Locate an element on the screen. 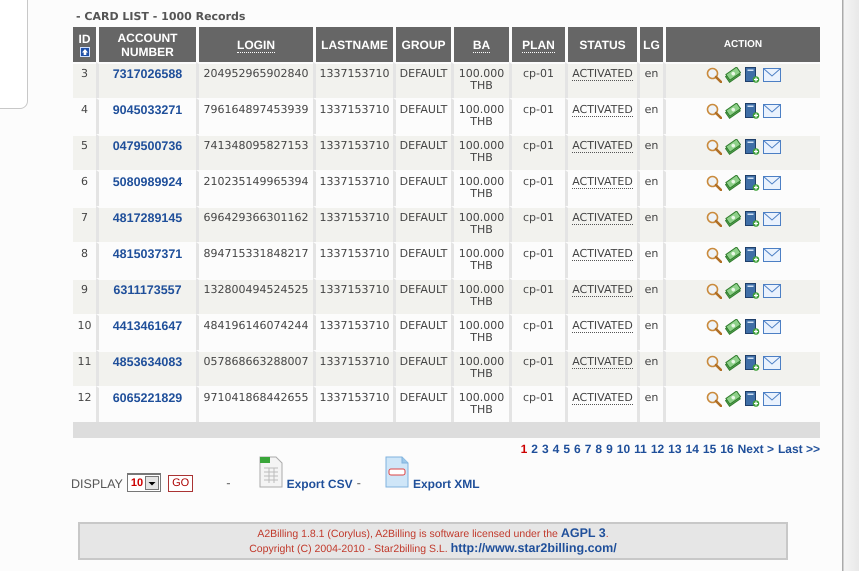 The height and width of the screenshot is (571, 859). page-link: 5 is located at coordinates (566, 449).